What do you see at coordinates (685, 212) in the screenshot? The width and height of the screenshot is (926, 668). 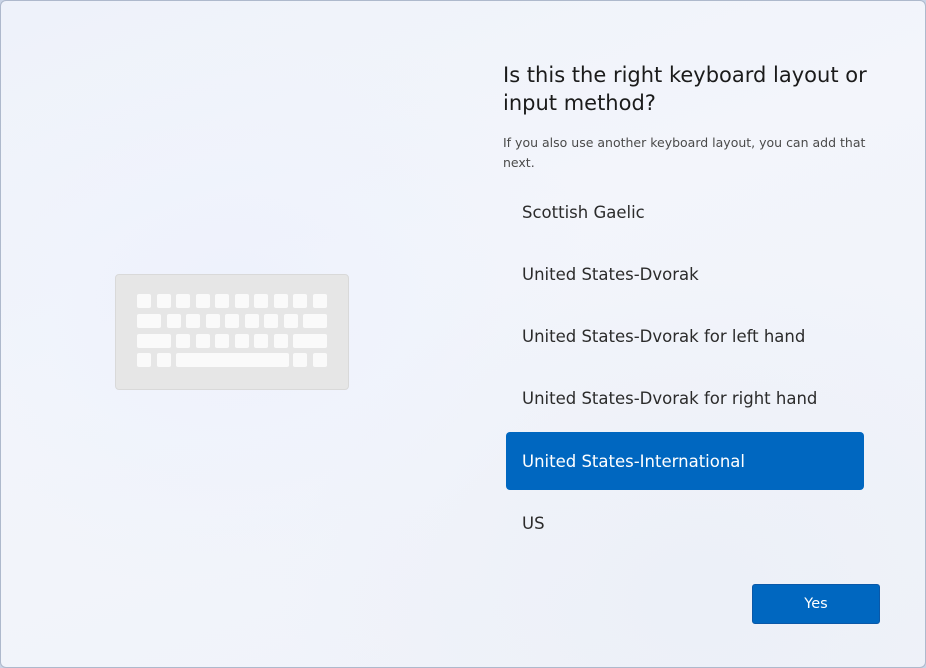 I see `layout-item-scottish-gaelic: Scottish Gaelic` at bounding box center [685, 212].